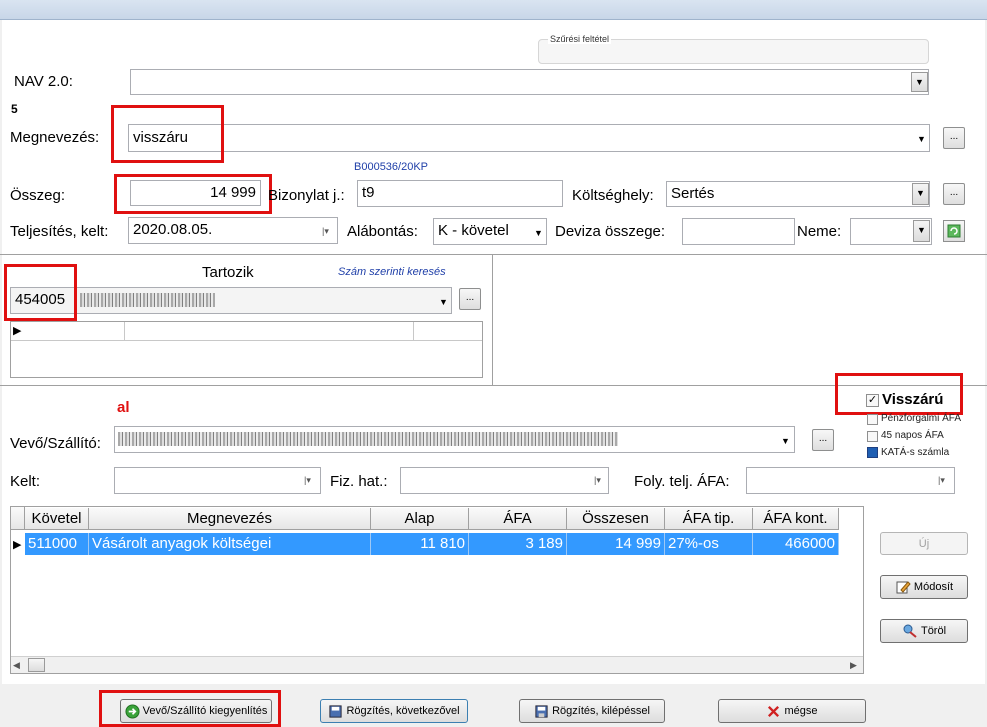  Describe the element at coordinates (217, 480) in the screenshot. I see `kelt-date` at that location.